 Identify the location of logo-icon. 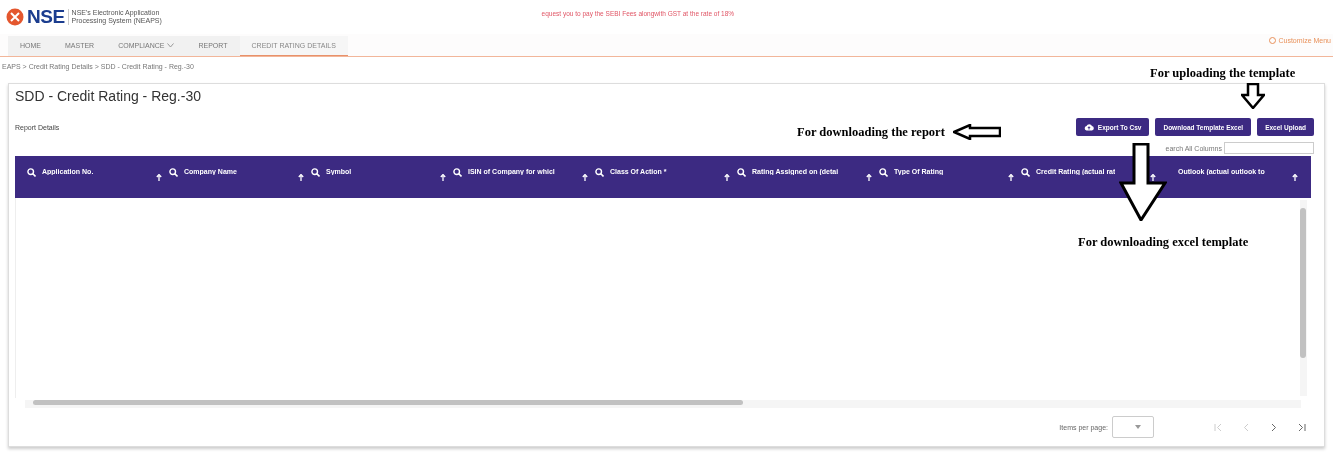
(15, 17).